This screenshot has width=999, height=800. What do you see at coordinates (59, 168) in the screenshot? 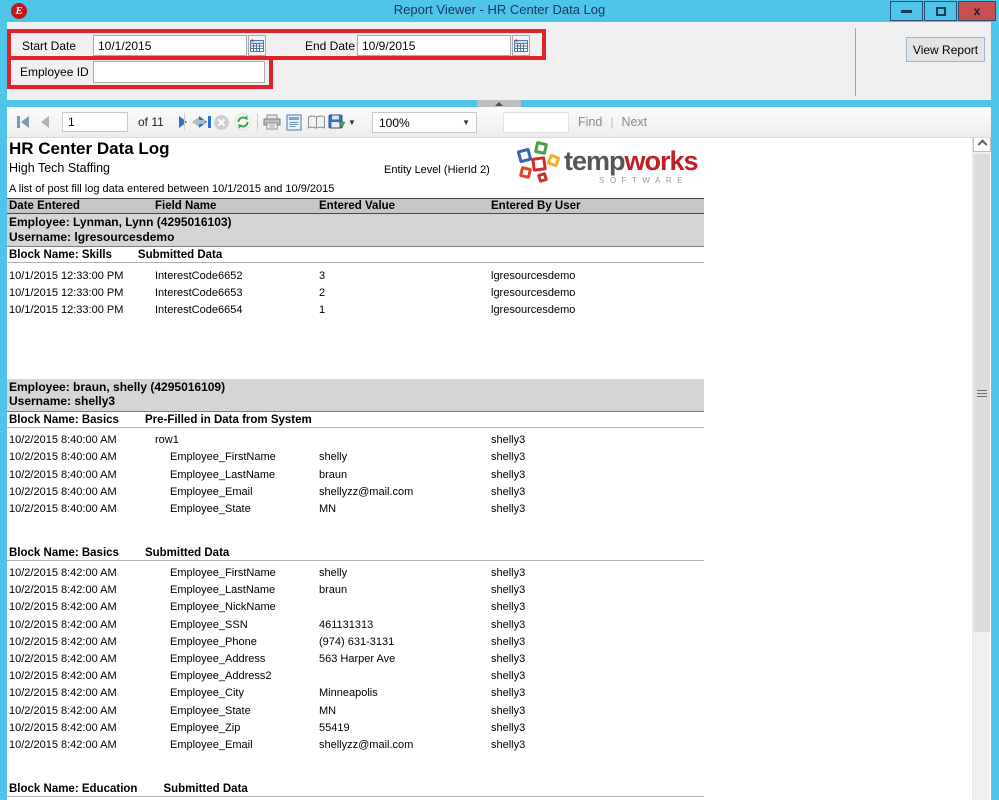
I see `report-company: High Tech Staffing` at bounding box center [59, 168].